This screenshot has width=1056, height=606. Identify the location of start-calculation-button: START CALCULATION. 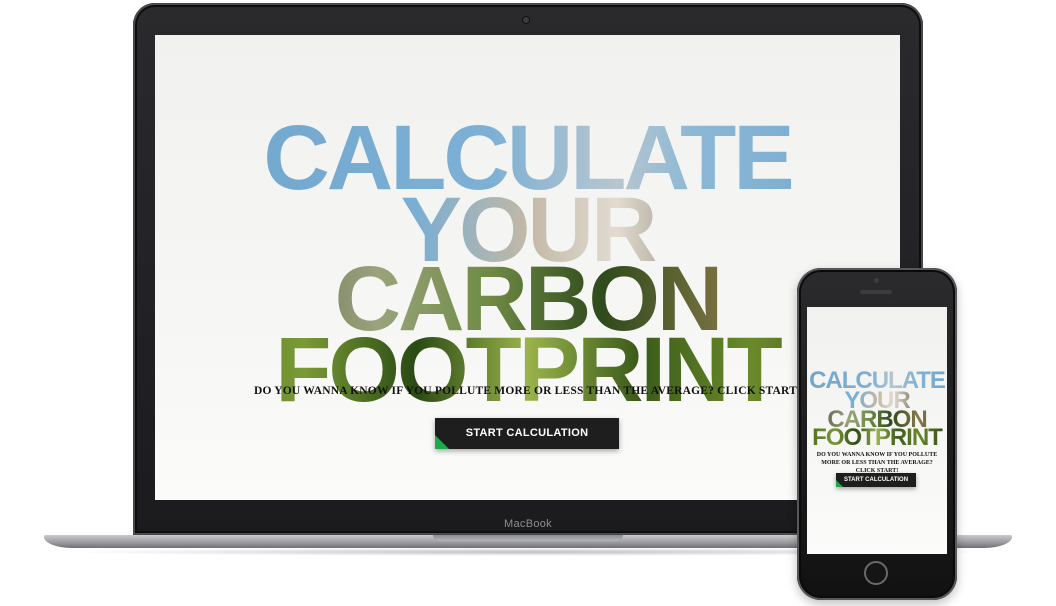
(527, 433).